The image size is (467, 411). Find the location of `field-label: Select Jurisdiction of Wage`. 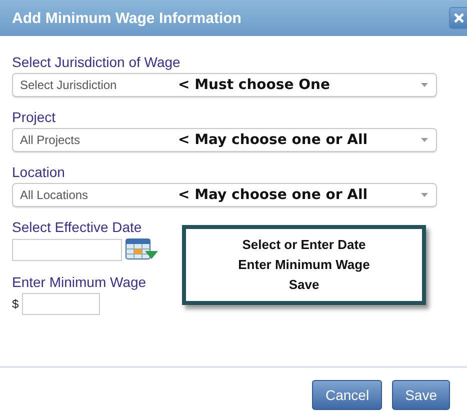

field-label: Select Jurisdiction of Wage is located at coordinates (97, 62).